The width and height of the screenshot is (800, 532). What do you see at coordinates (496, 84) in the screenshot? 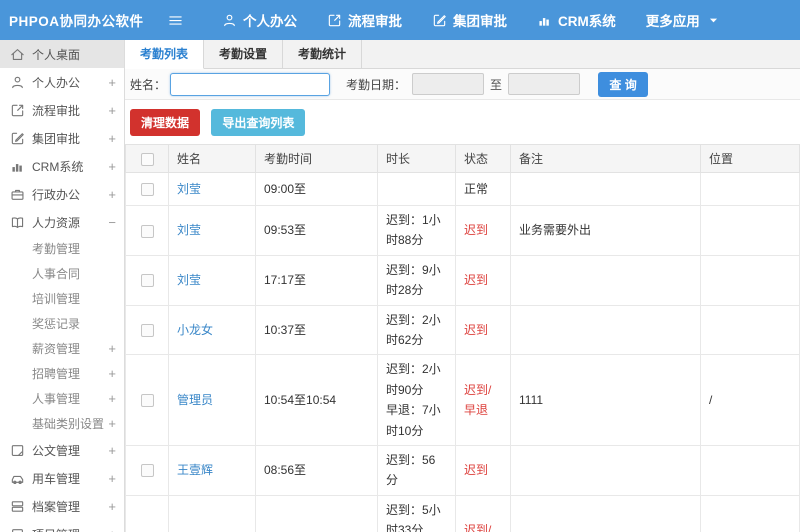
I see `to-label: 至` at bounding box center [496, 84].